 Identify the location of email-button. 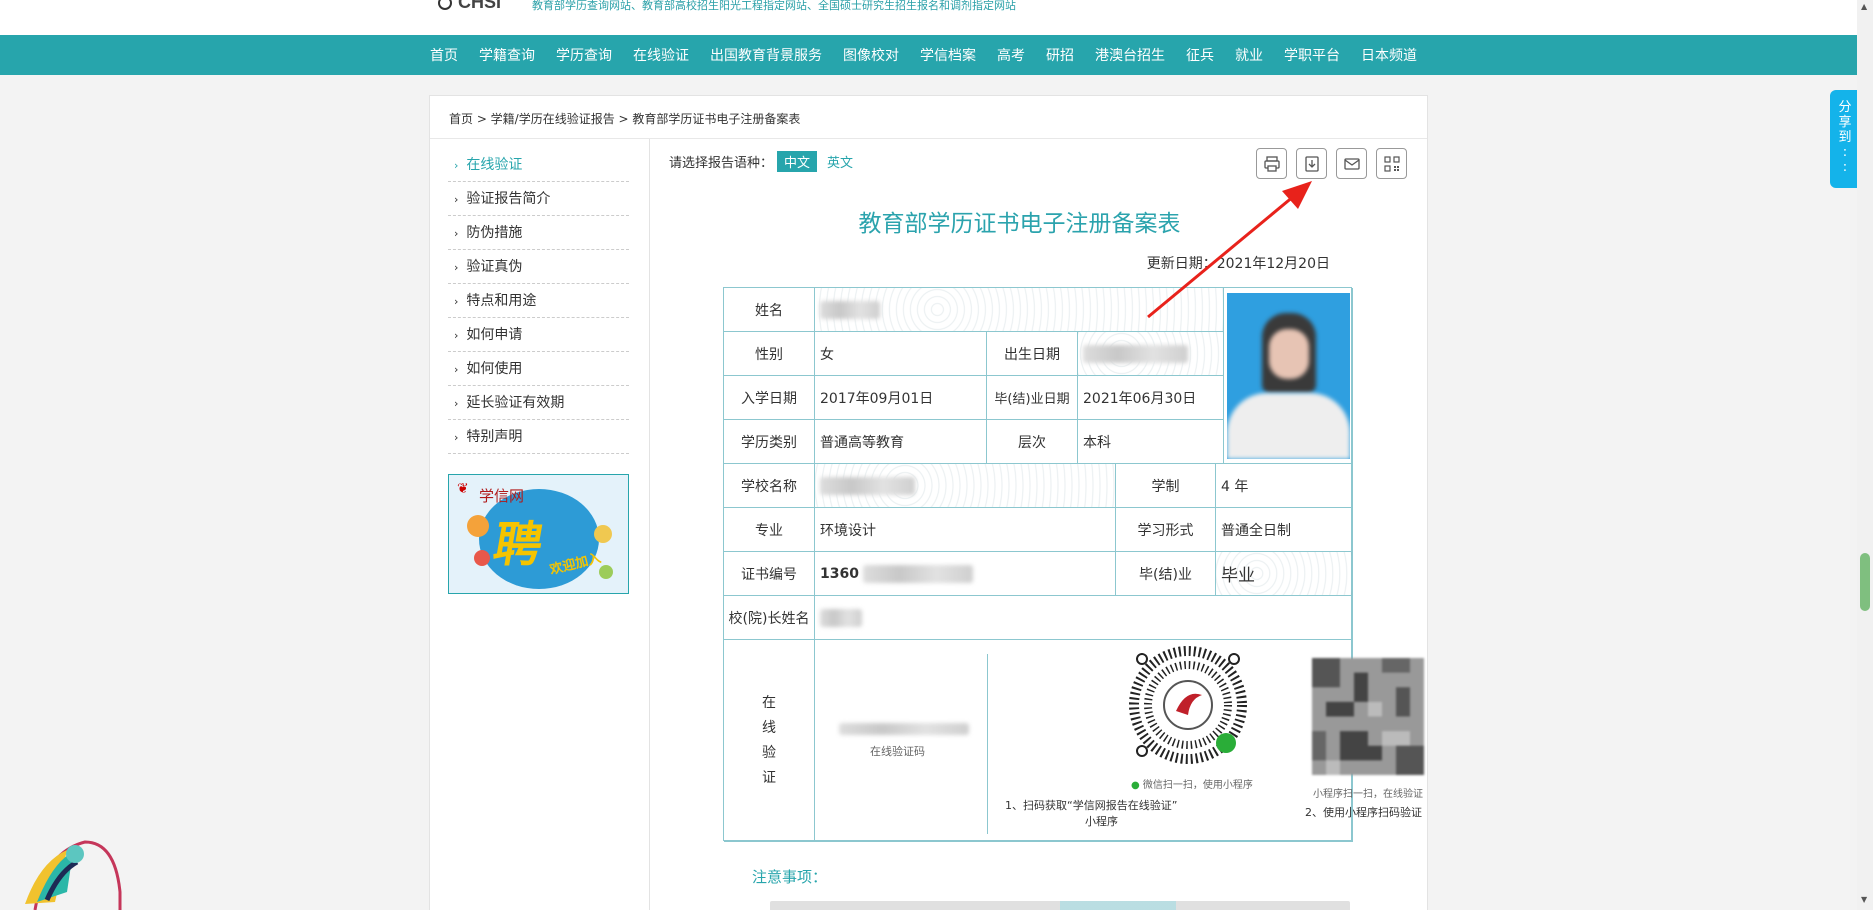
(1351, 163).